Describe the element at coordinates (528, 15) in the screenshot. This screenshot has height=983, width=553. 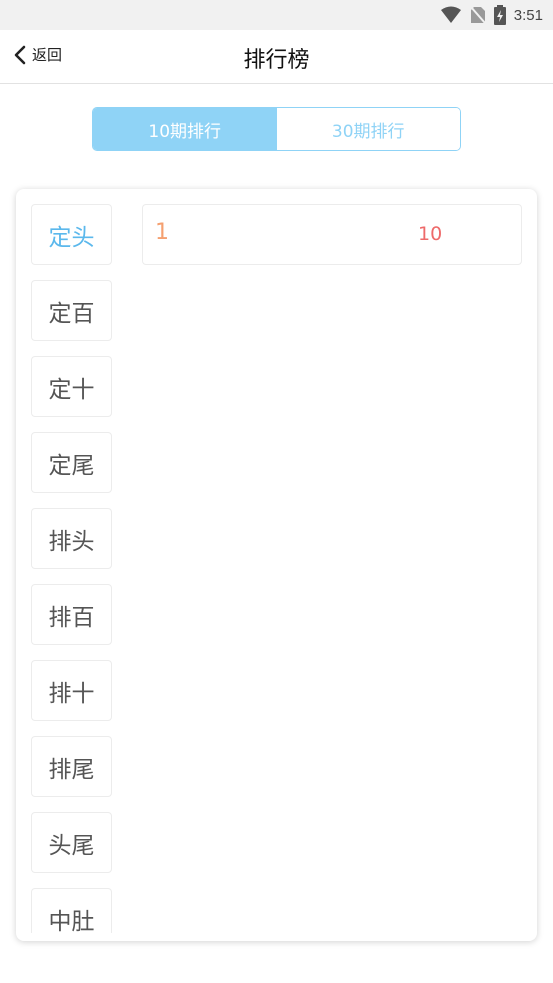
I see `status-time: 3:51` at that location.